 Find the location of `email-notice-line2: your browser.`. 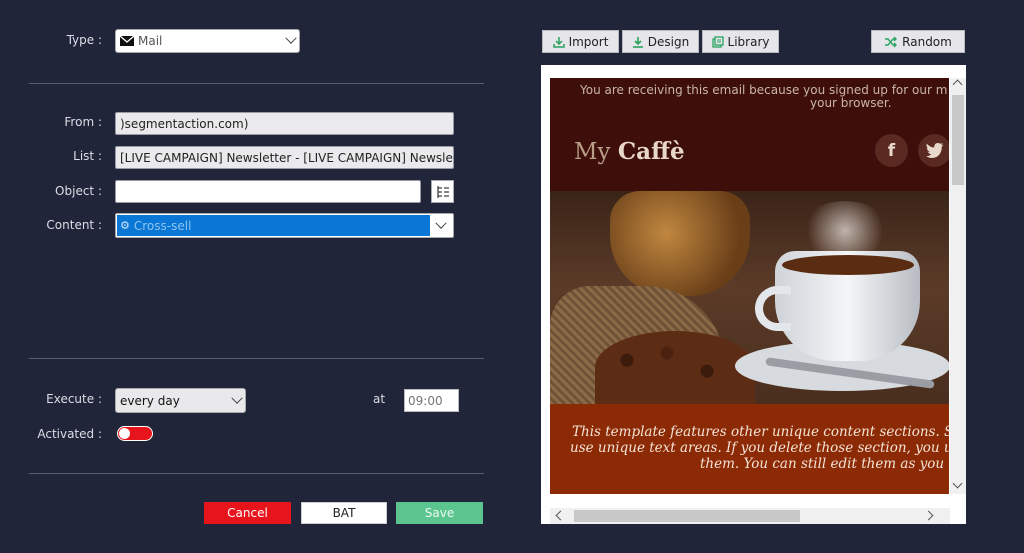

email-notice-line2: your browser. is located at coordinates (851, 103).